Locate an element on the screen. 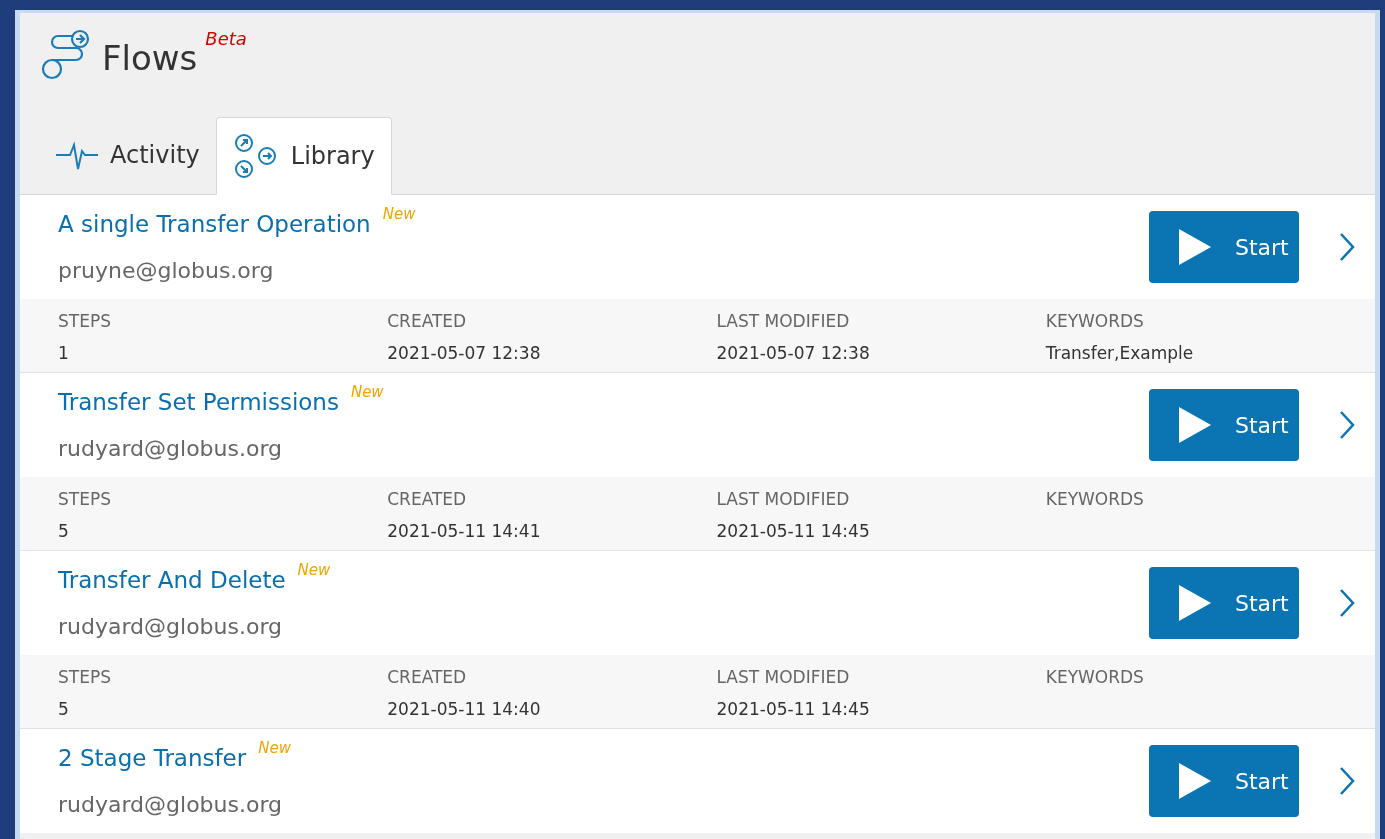 Image resolution: width=1385 pixels, height=839 pixels. beta-label: Beta is located at coordinates (226, 39).